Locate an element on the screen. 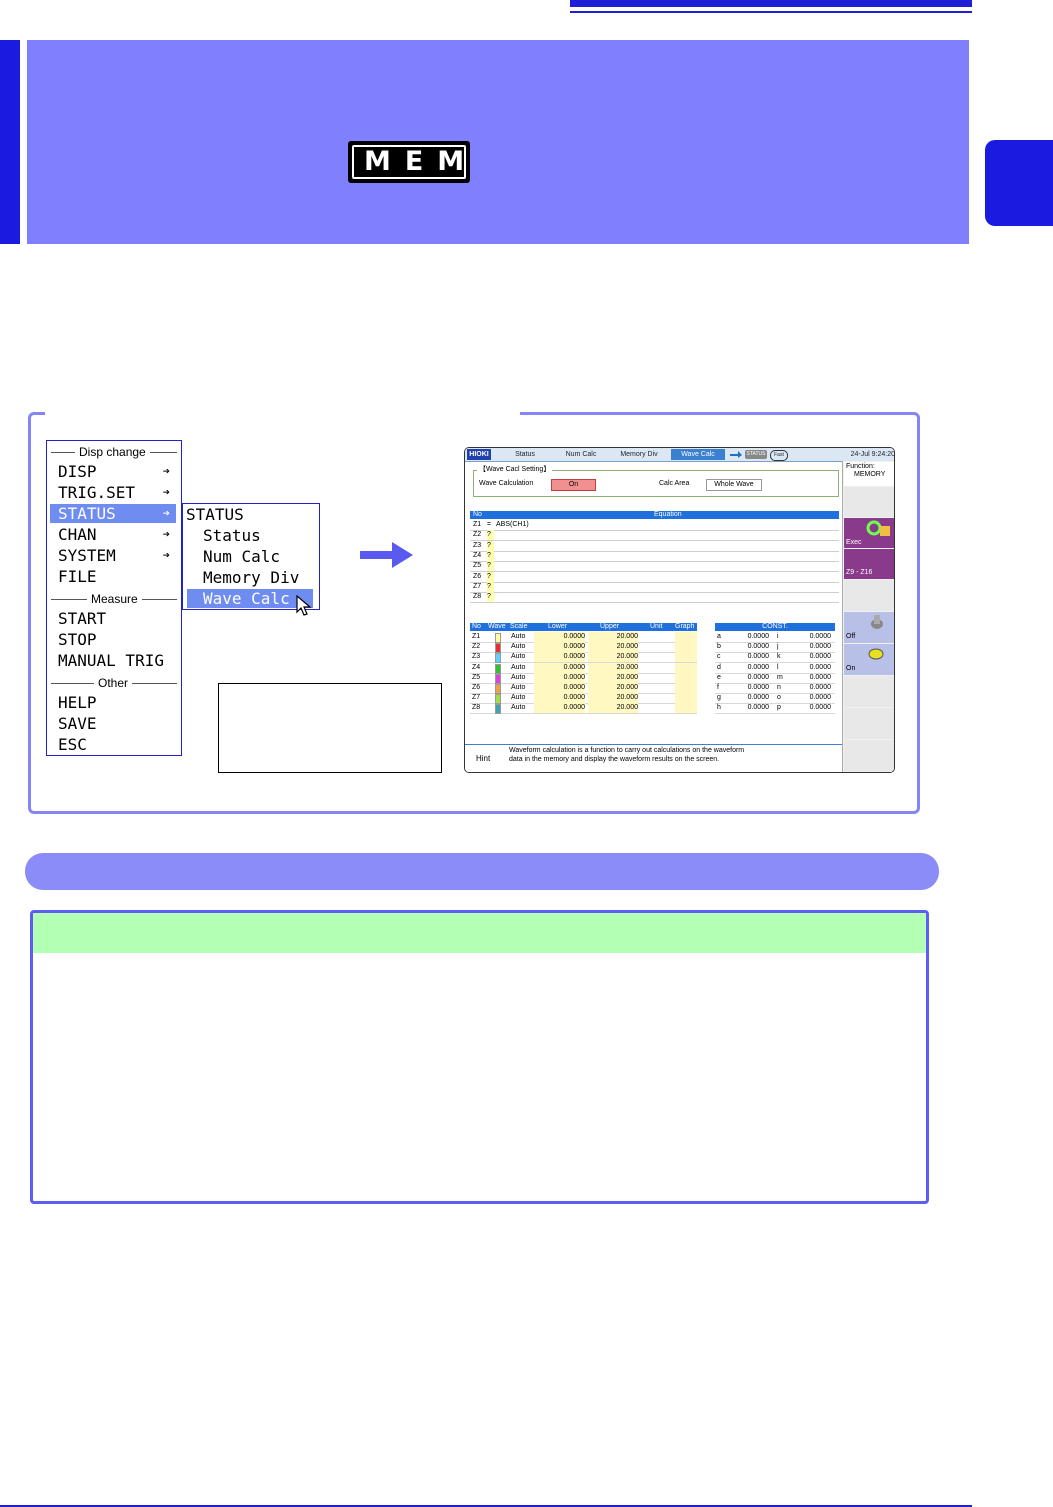 The height and width of the screenshot is (1507, 1053). menu-item-stop: STOP is located at coordinates (113, 639).